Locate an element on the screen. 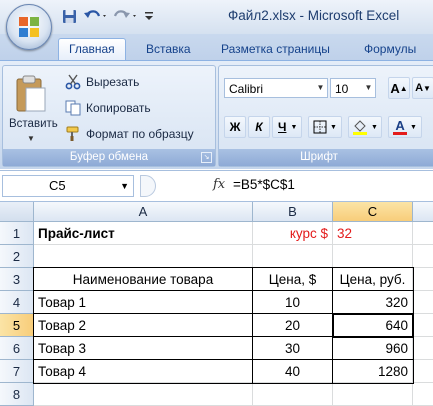 The image size is (433, 406). italic-button: К is located at coordinates (259, 127).